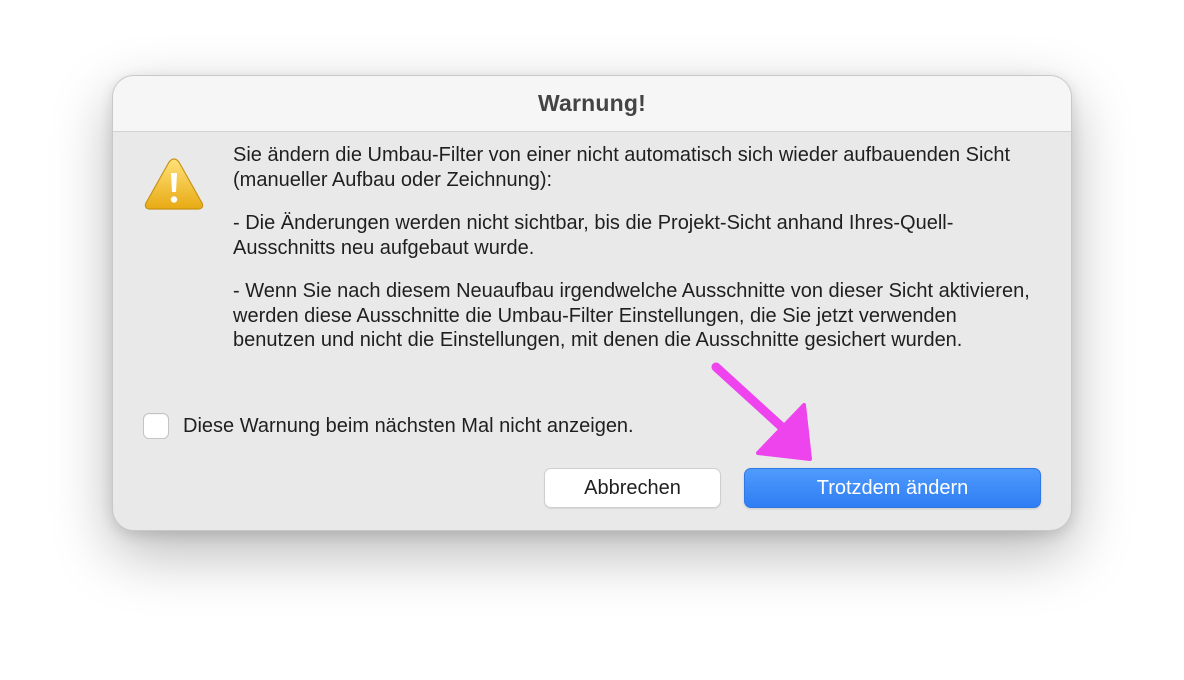  Describe the element at coordinates (156, 426) in the screenshot. I see `dont-show-again-checkbox` at that location.